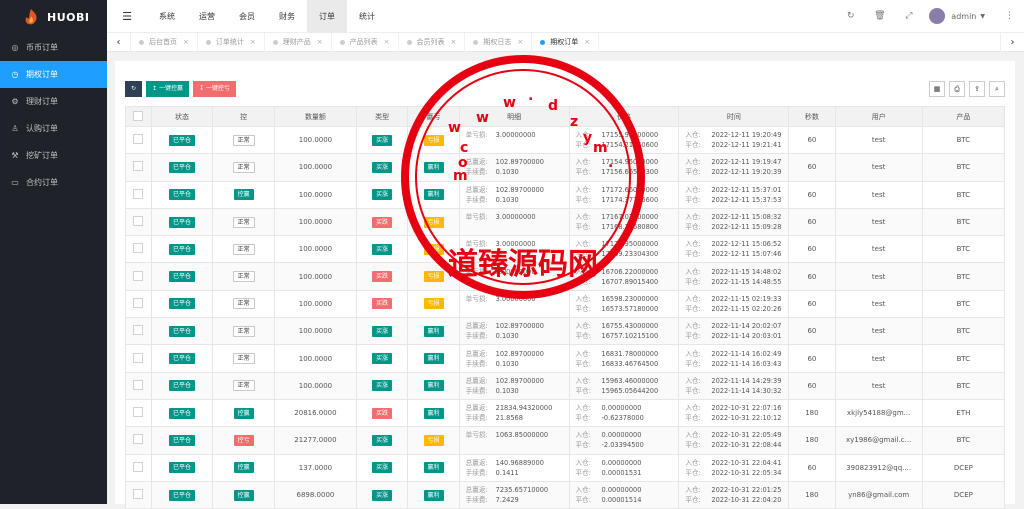 The width and height of the screenshot is (1024, 509). I want to click on user-menu: admin ▼, so click(959, 16).